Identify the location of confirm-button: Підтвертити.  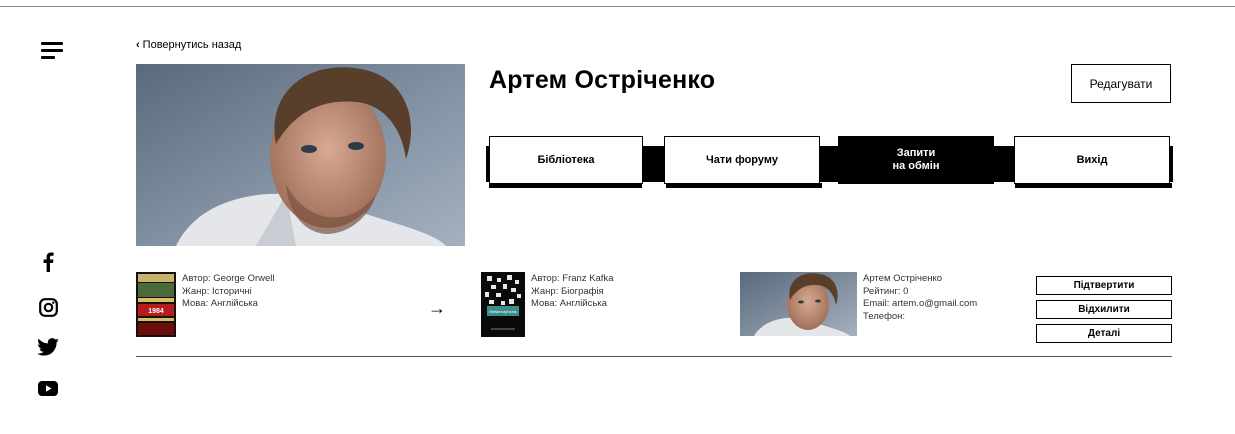
(1104, 285).